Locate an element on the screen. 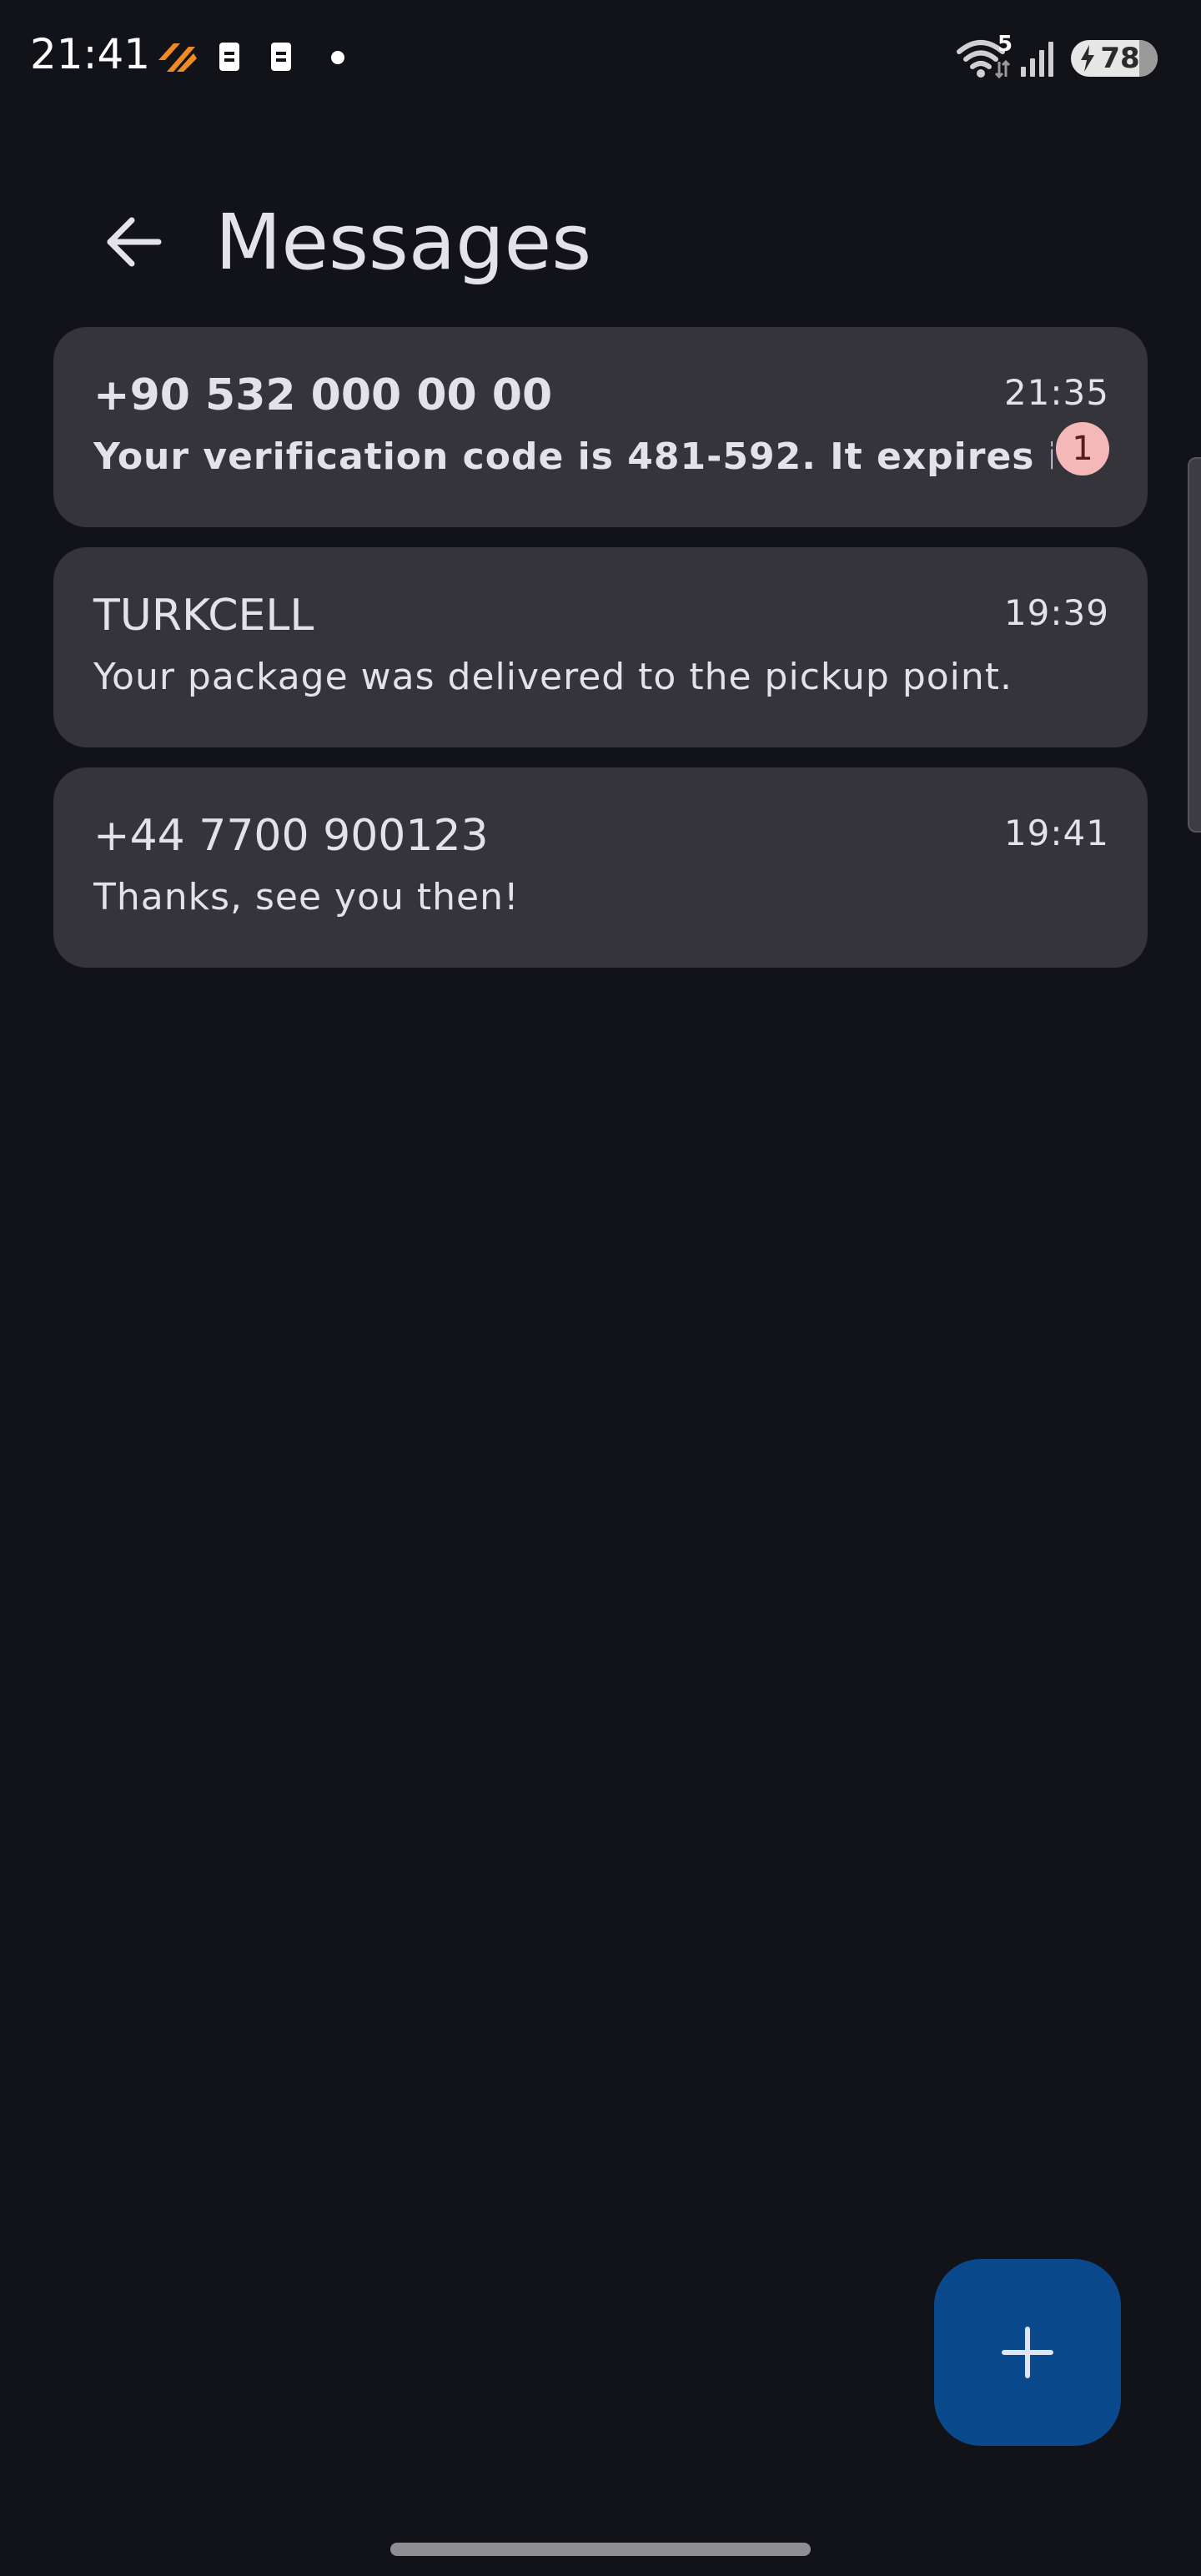  conversation-sender: +44 7700 900123 is located at coordinates (291, 836).